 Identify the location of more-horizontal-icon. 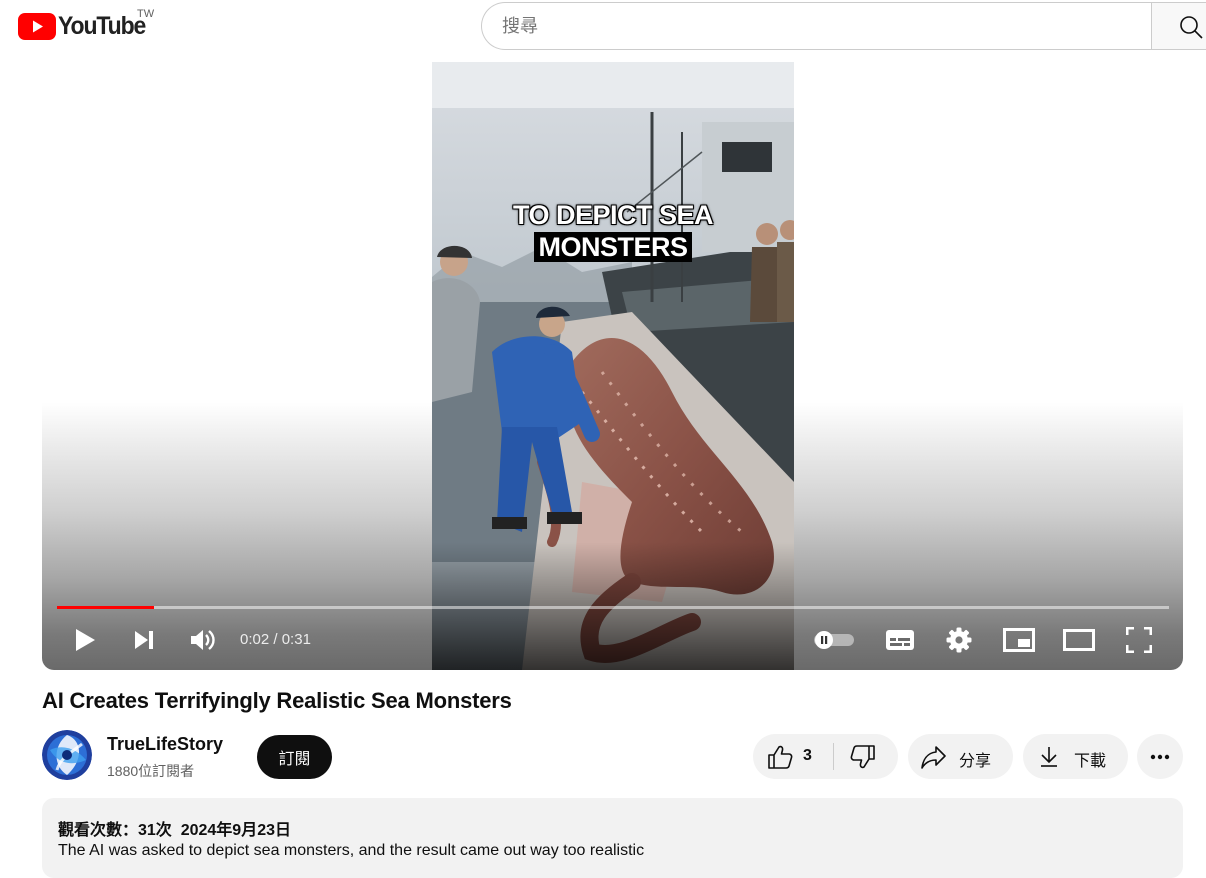
(1160, 757).